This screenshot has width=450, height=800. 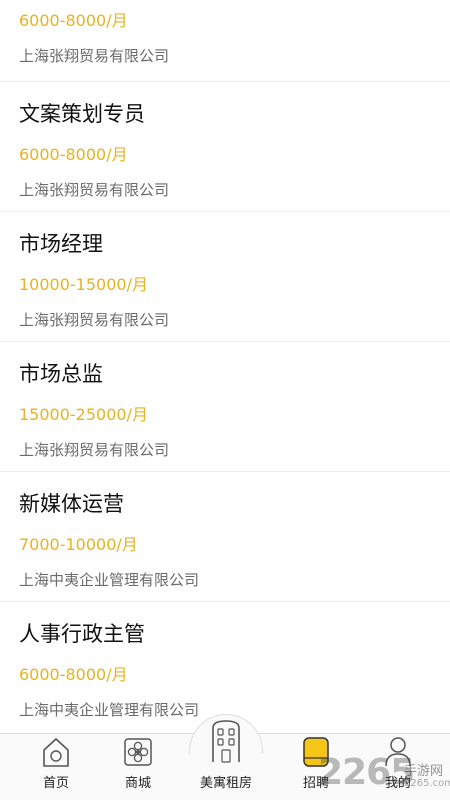 What do you see at coordinates (427, 783) in the screenshot?
I see `watermark-url: 2265.com` at bounding box center [427, 783].